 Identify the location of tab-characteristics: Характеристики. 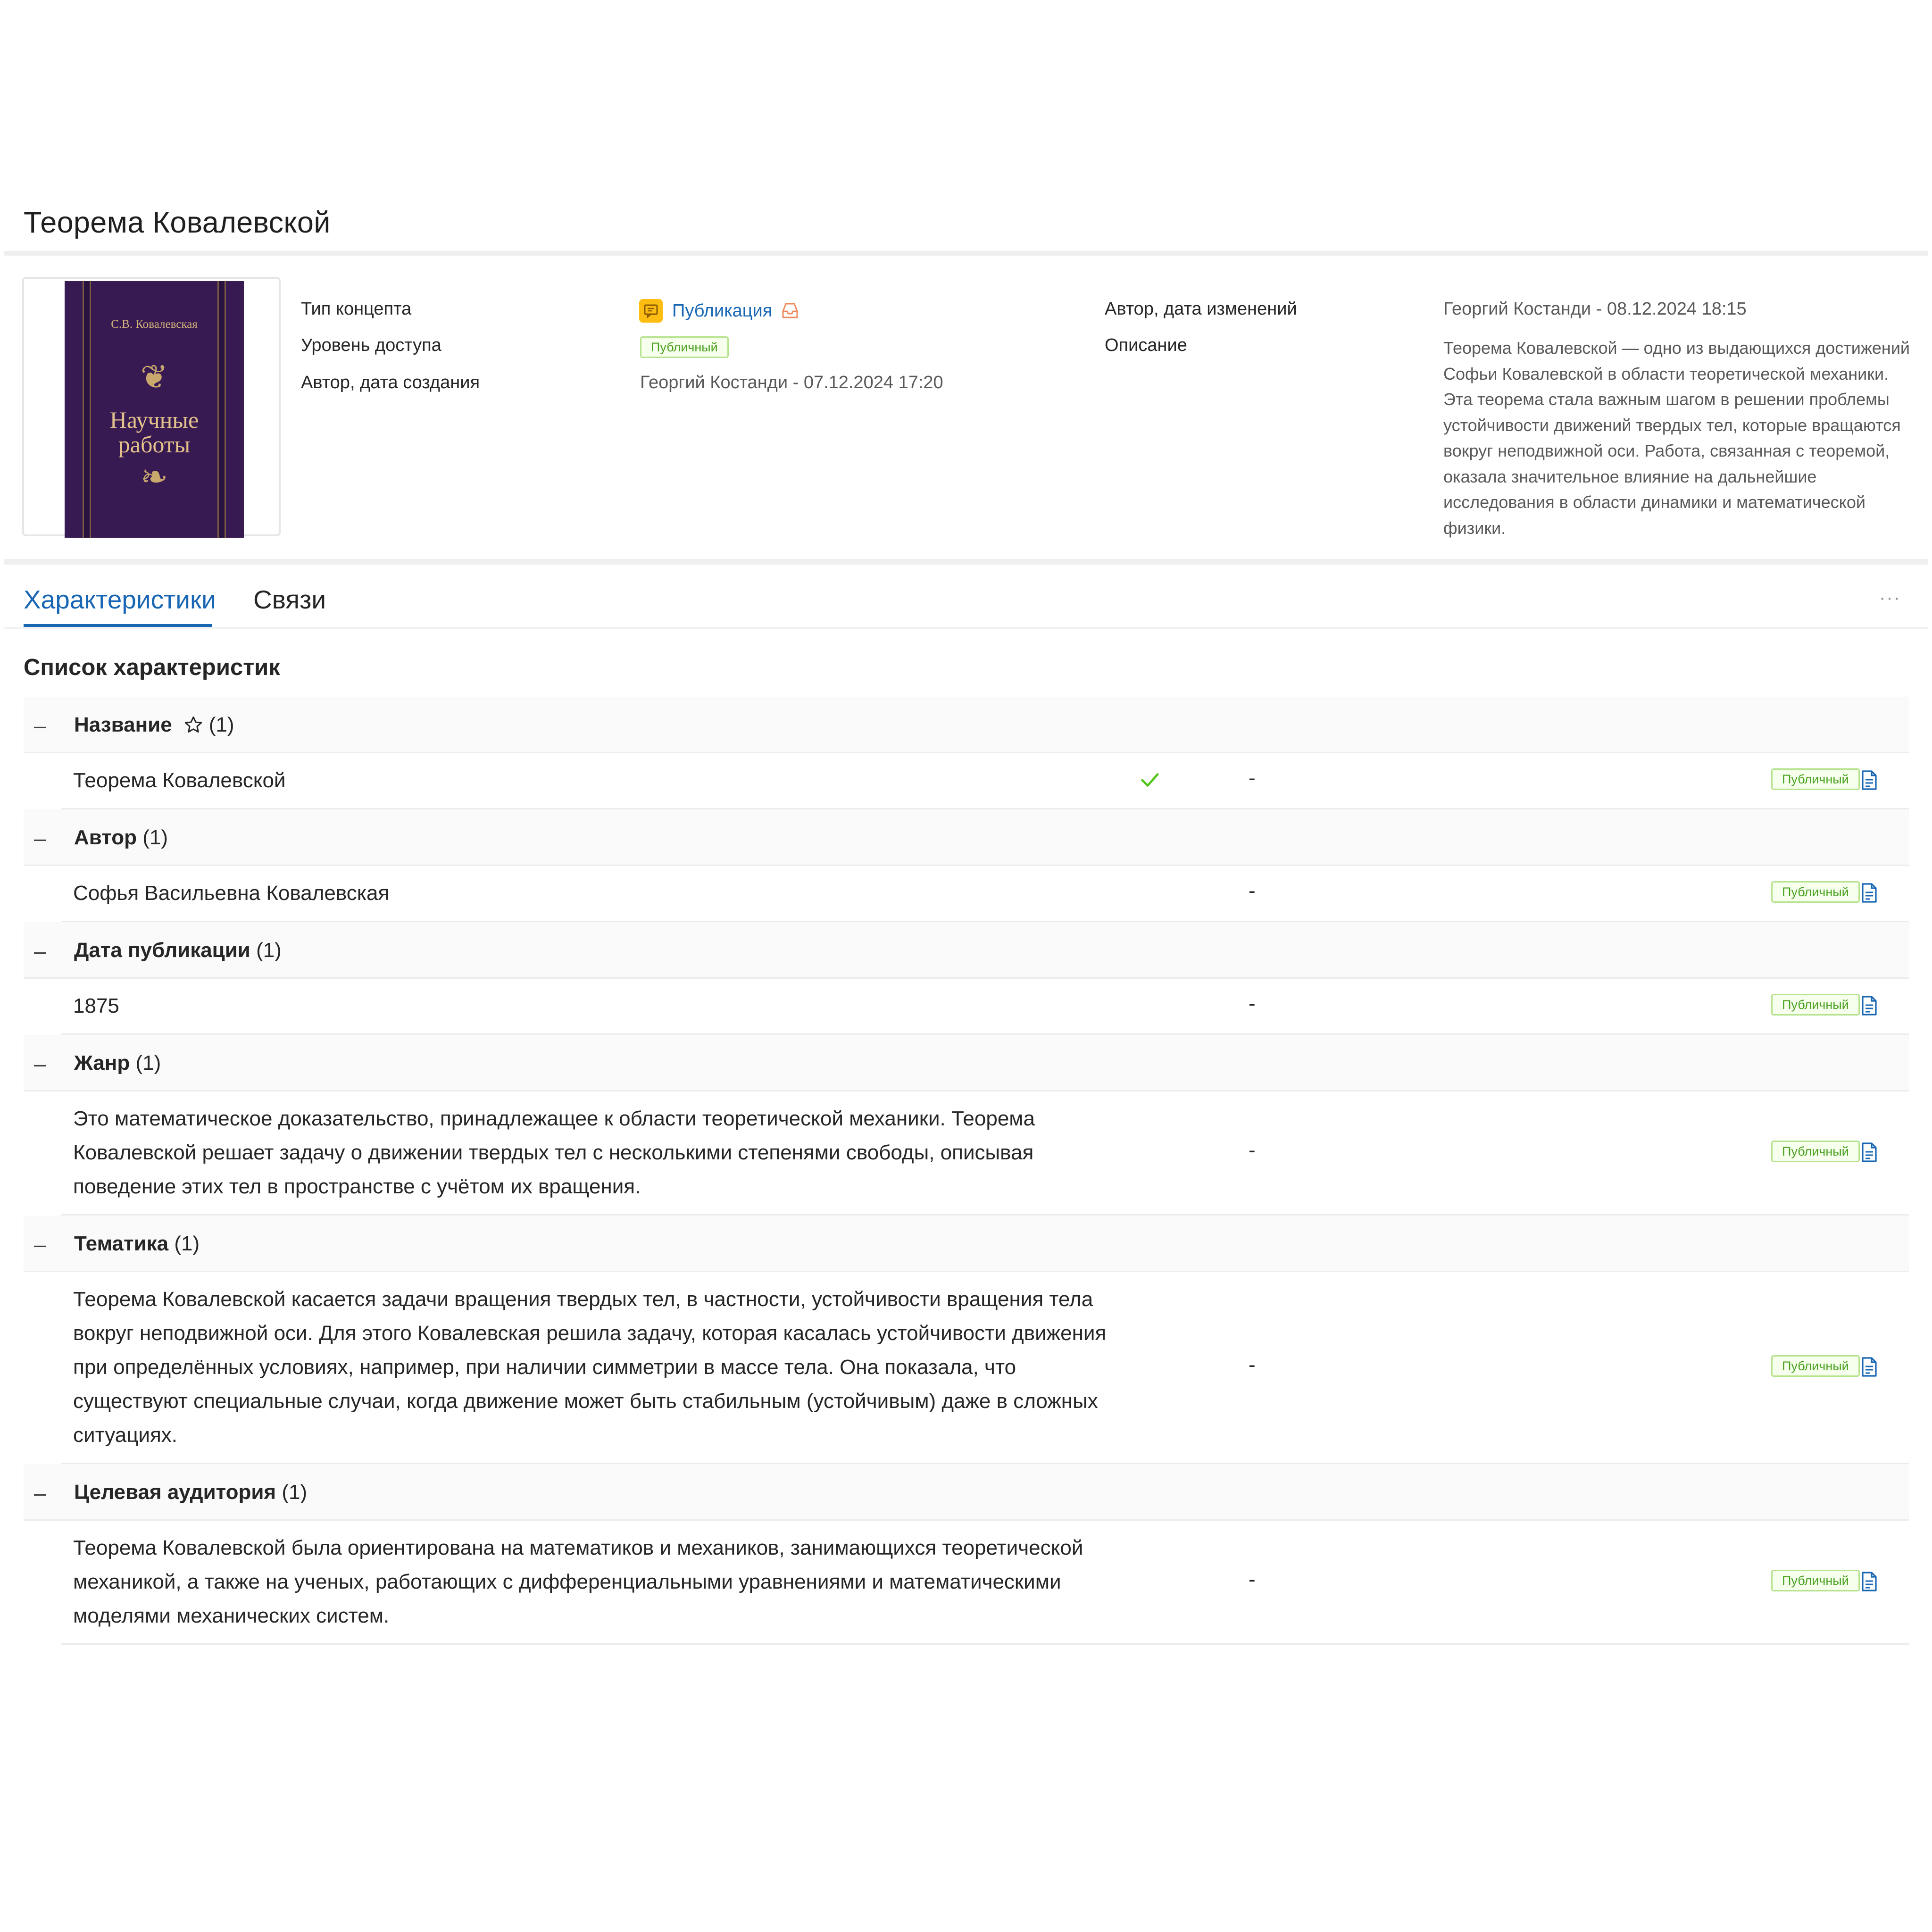
(120, 599).